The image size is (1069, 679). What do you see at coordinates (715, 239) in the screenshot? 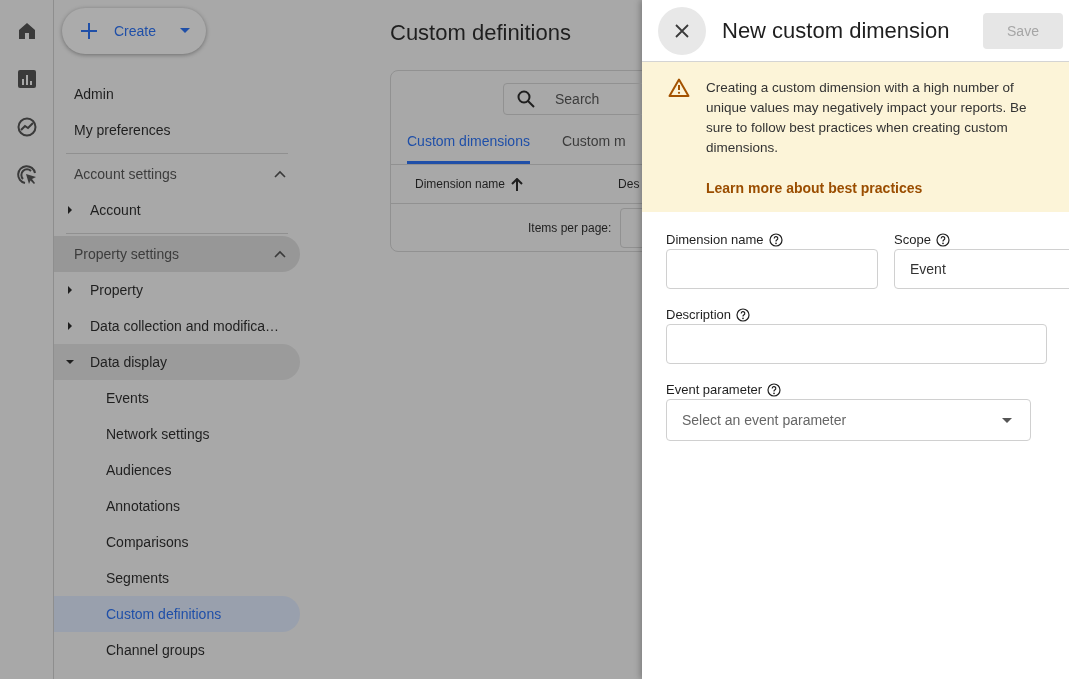
I see `field-label: Dimension name` at bounding box center [715, 239].